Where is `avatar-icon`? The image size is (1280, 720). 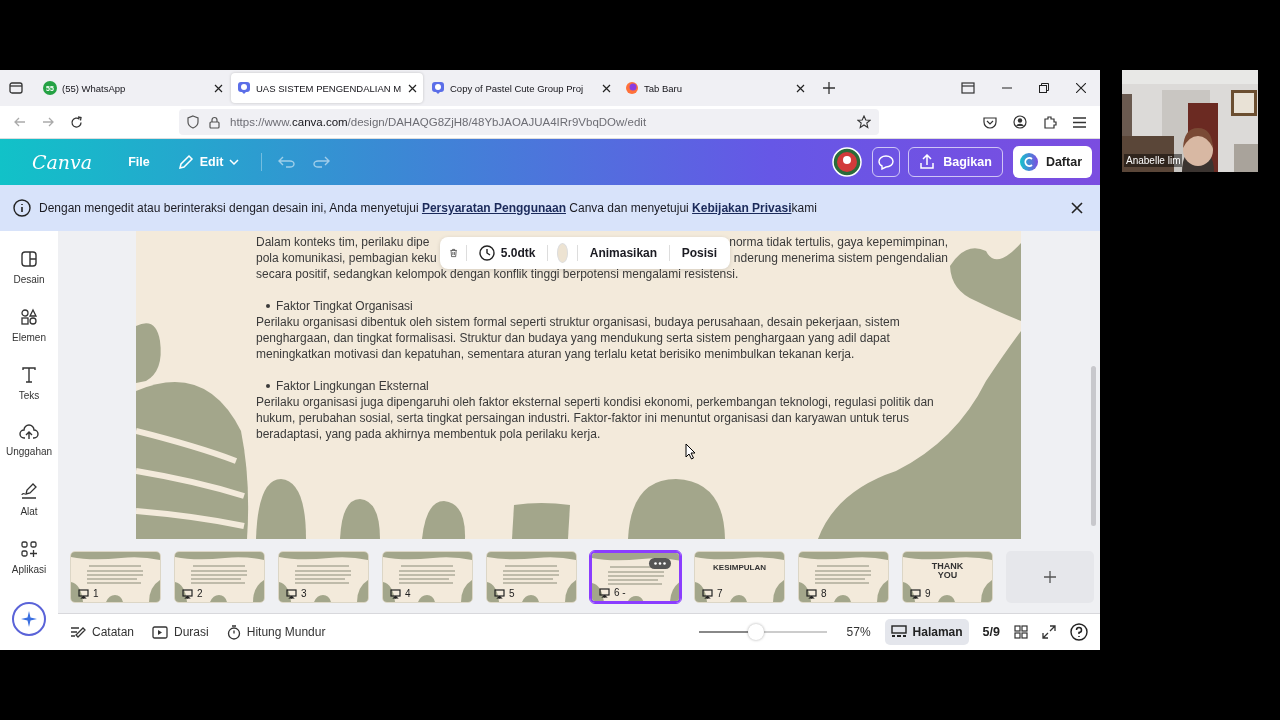
avatar-icon is located at coordinates (847, 162).